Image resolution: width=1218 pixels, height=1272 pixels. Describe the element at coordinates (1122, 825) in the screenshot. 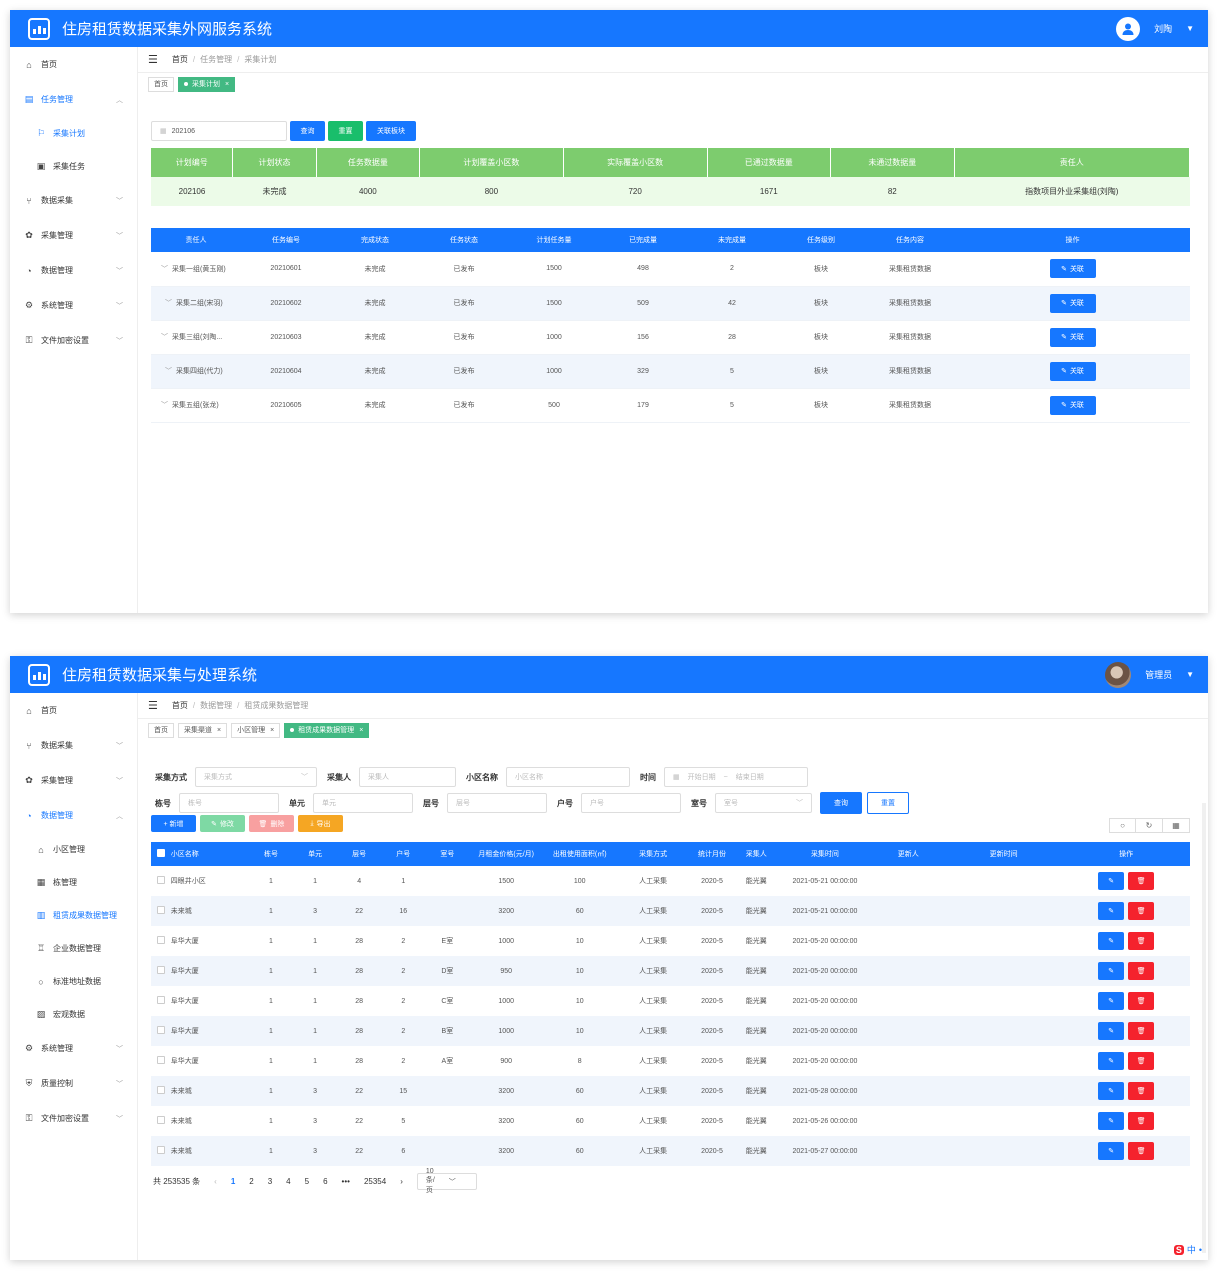

I see `search-icon: ○` at that location.